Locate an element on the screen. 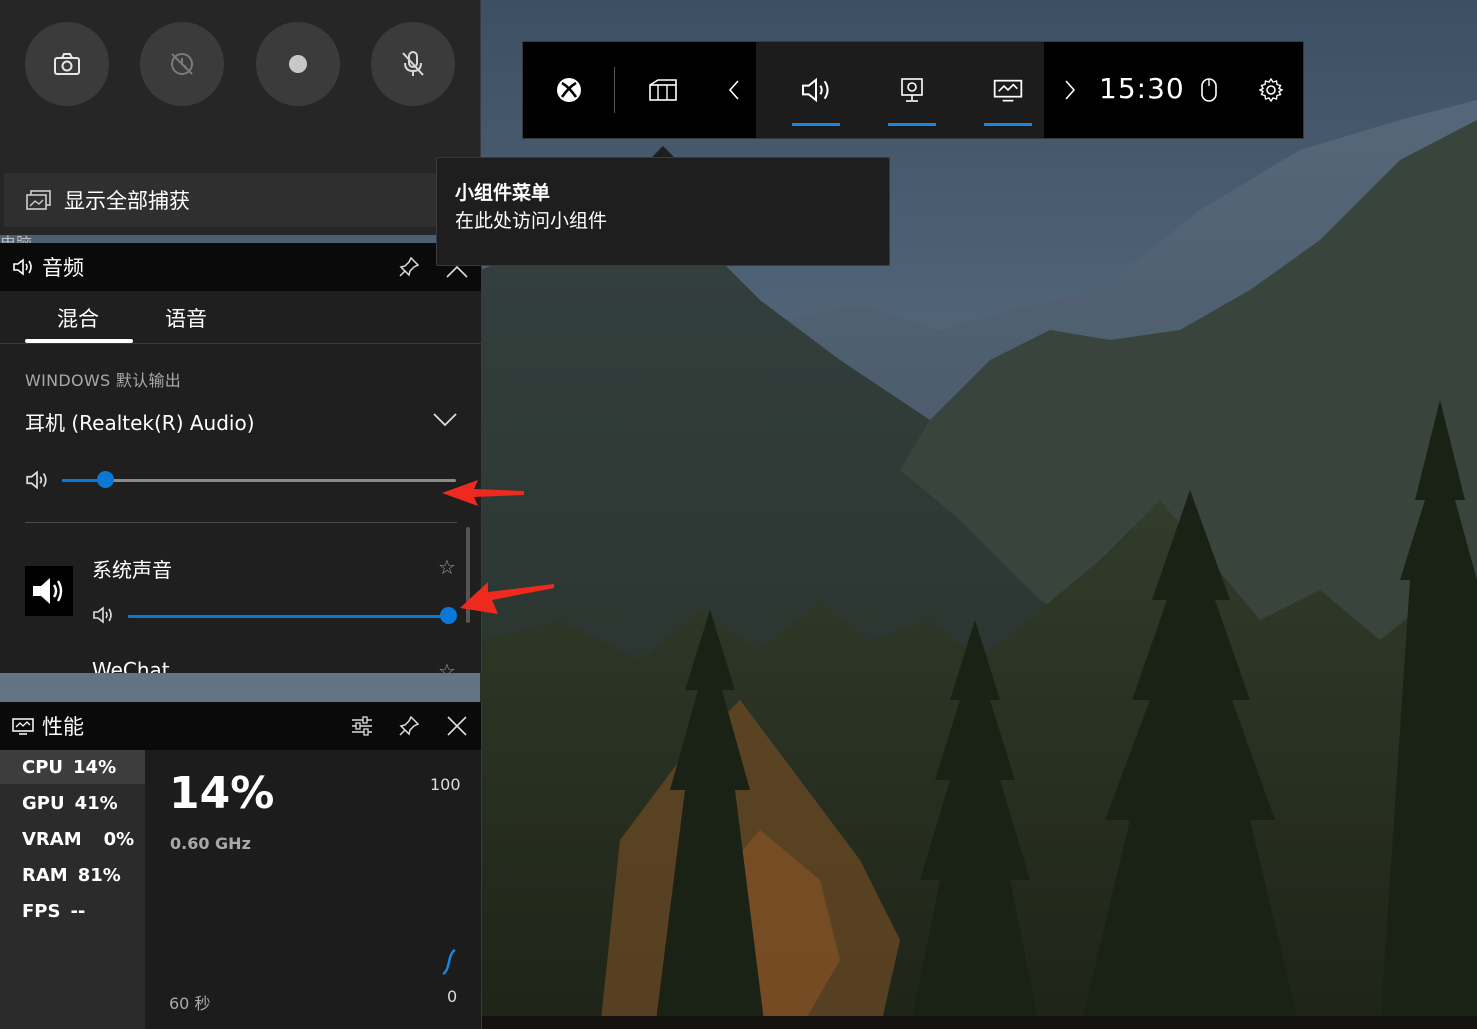  record-dot-icon is located at coordinates (298, 64).